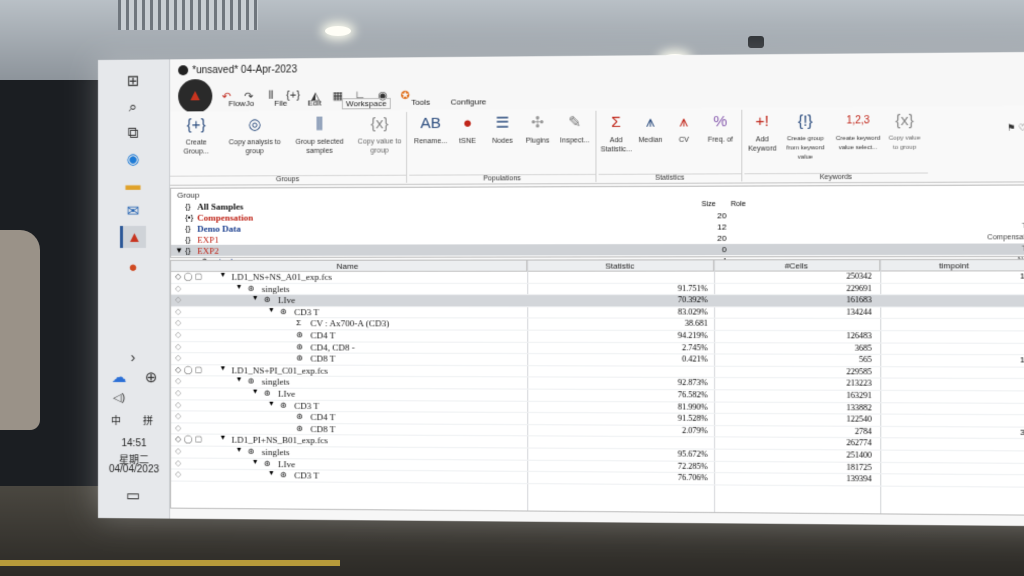  Describe the element at coordinates (502, 129) in the screenshot. I see `nodes-button: ☰ Nodes` at that location.